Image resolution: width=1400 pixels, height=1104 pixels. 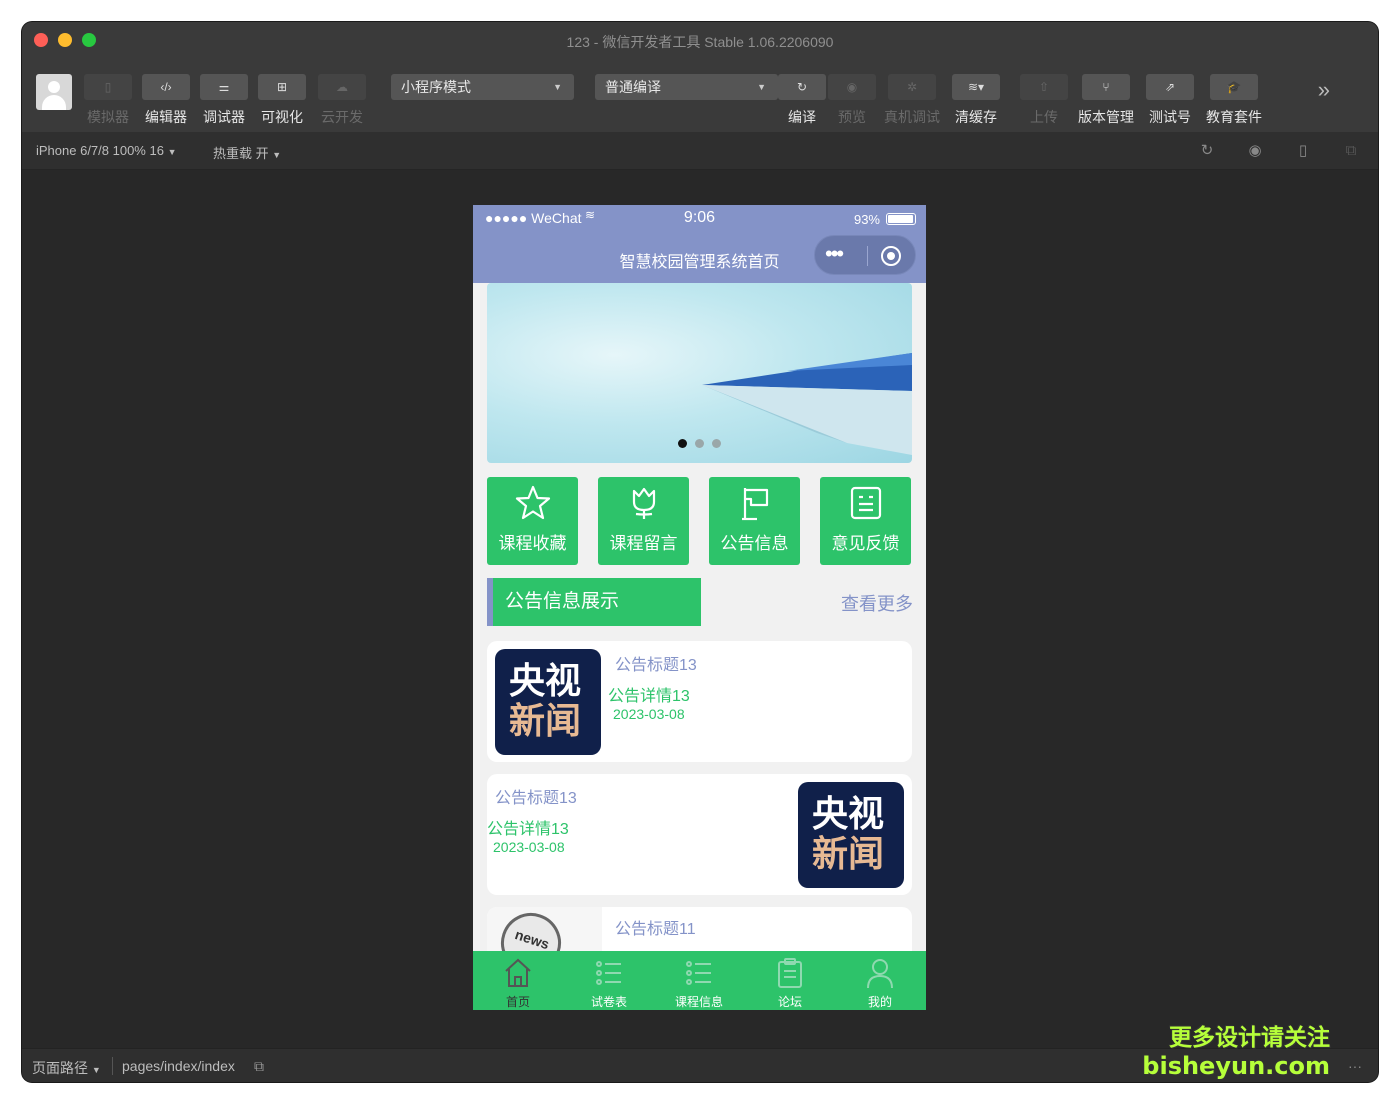 What do you see at coordinates (686, 87) in the screenshot?
I see `compile-select: 普通编译 ▼` at bounding box center [686, 87].